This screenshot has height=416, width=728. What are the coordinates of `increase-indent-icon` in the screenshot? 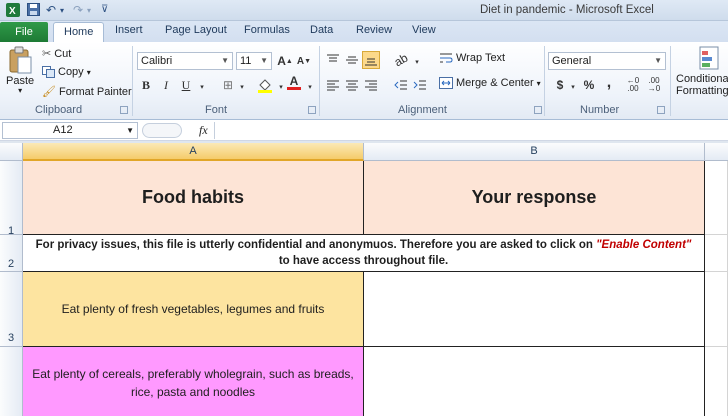 It's located at (420, 85).